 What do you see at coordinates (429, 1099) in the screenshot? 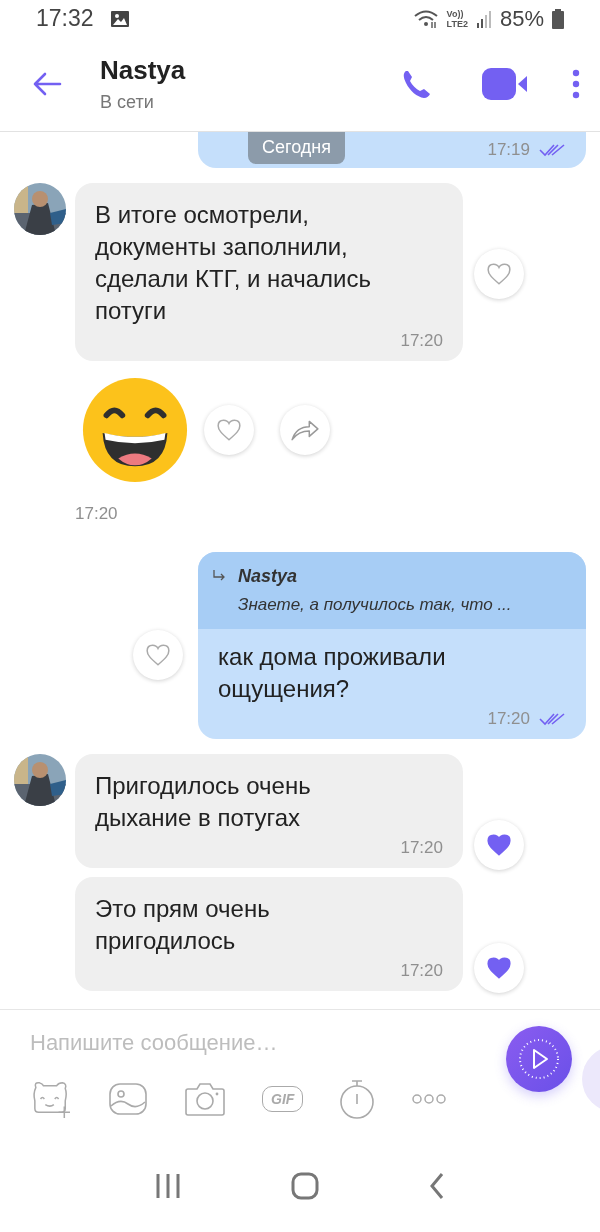
I see `more-icon` at bounding box center [429, 1099].